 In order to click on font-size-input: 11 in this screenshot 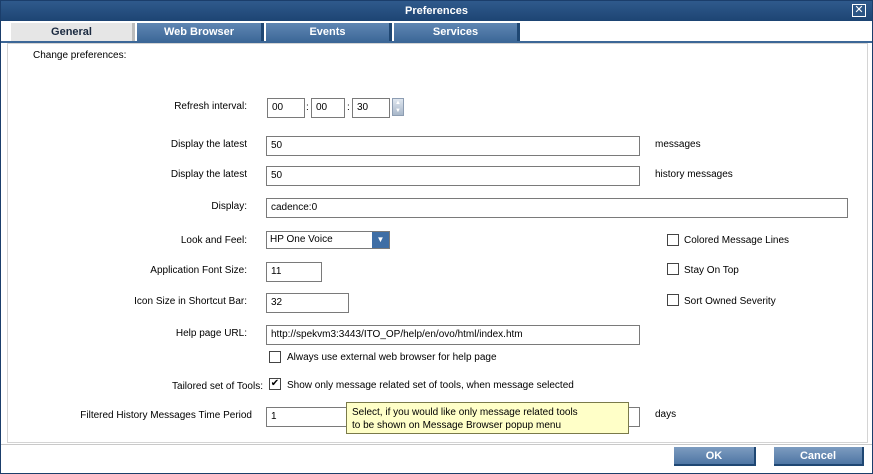, I will do `click(294, 272)`.